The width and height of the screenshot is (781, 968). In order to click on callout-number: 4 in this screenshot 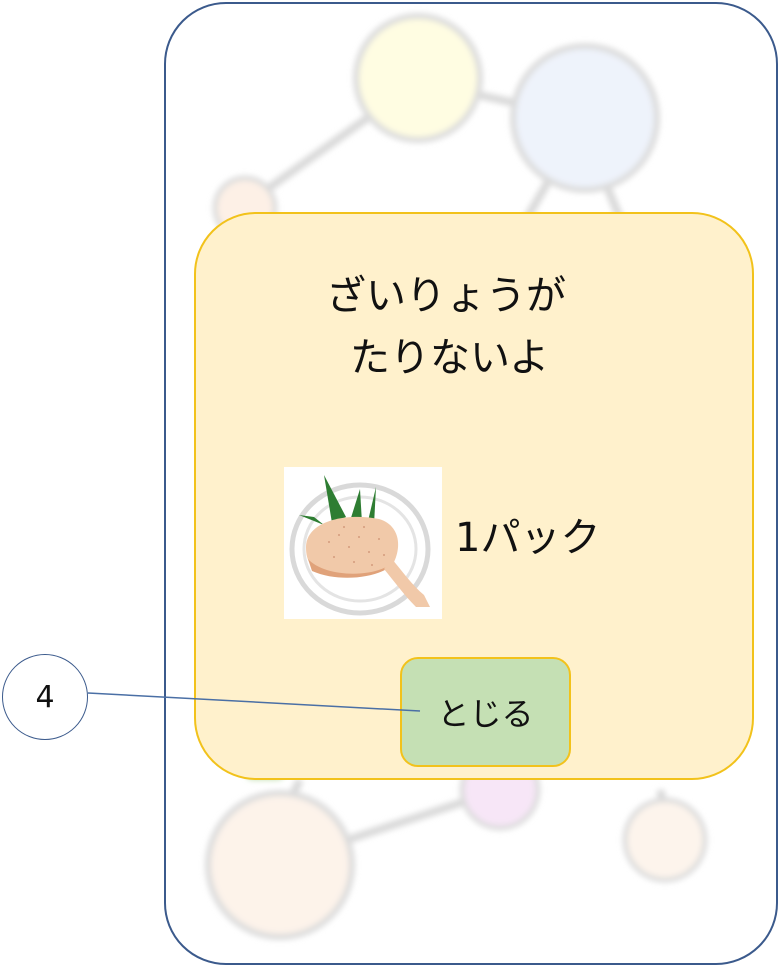, I will do `click(45, 697)`.